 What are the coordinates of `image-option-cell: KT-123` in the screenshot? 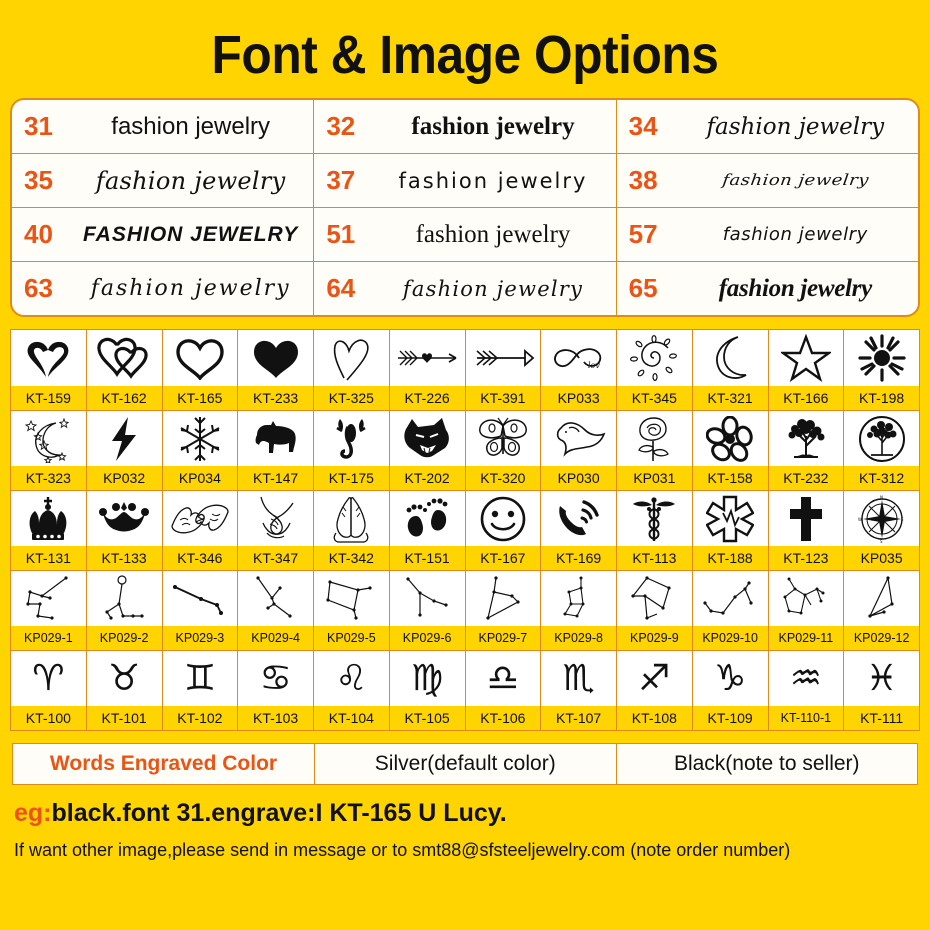 It's located at (806, 530).